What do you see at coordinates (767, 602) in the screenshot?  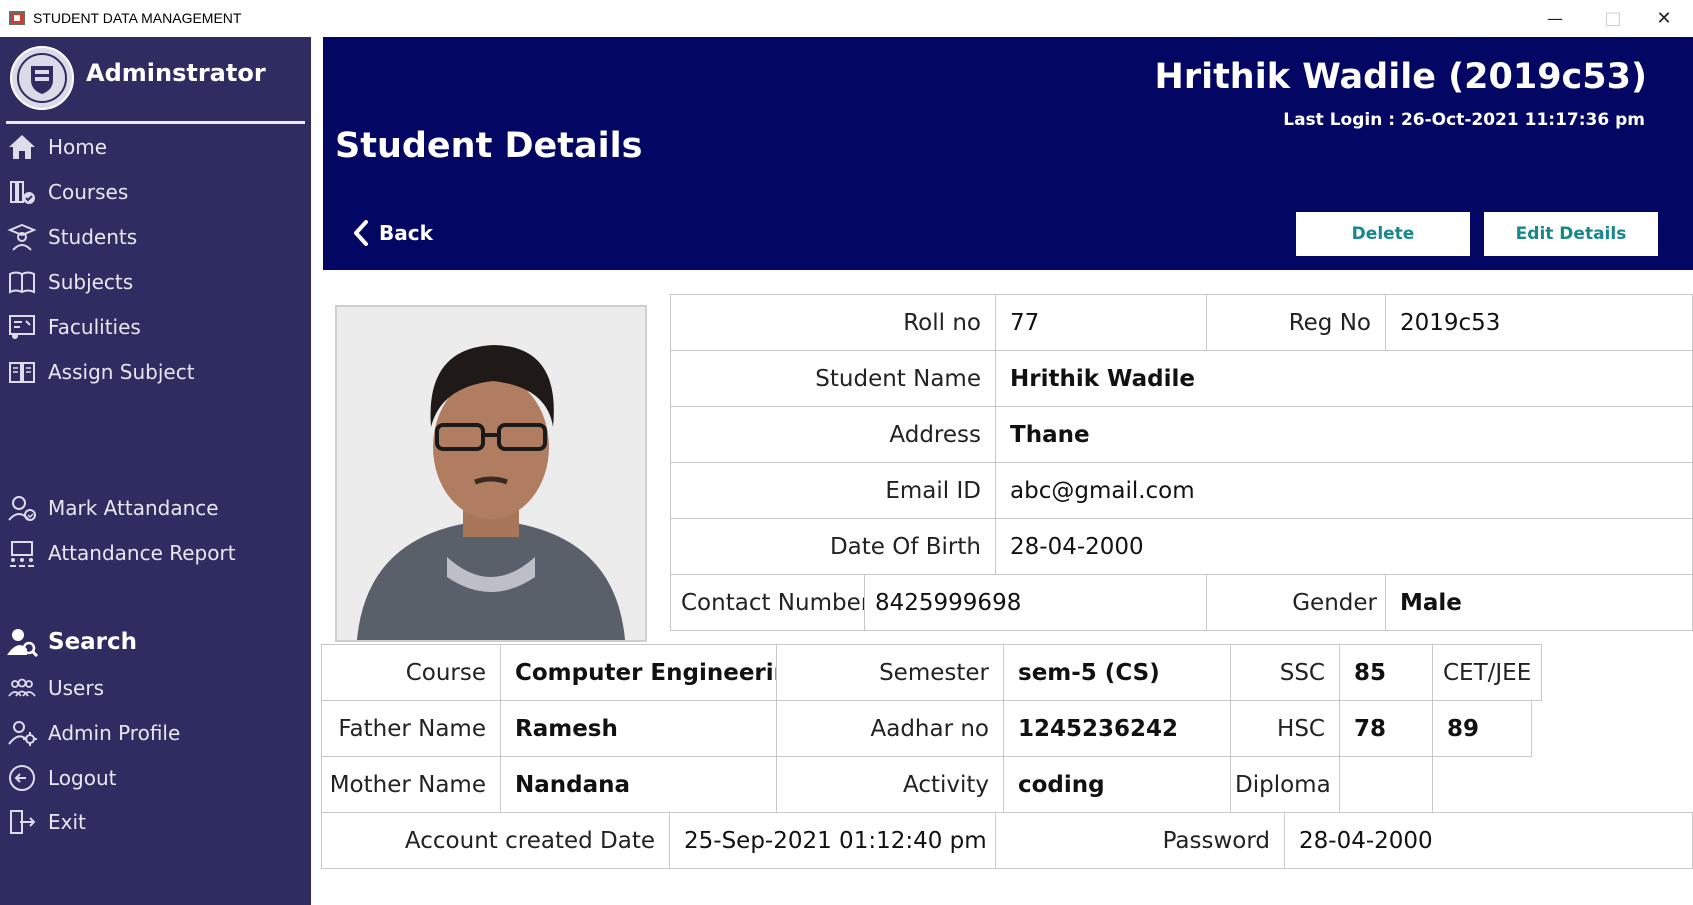 I see `contact-number-label: Contact Number` at bounding box center [767, 602].